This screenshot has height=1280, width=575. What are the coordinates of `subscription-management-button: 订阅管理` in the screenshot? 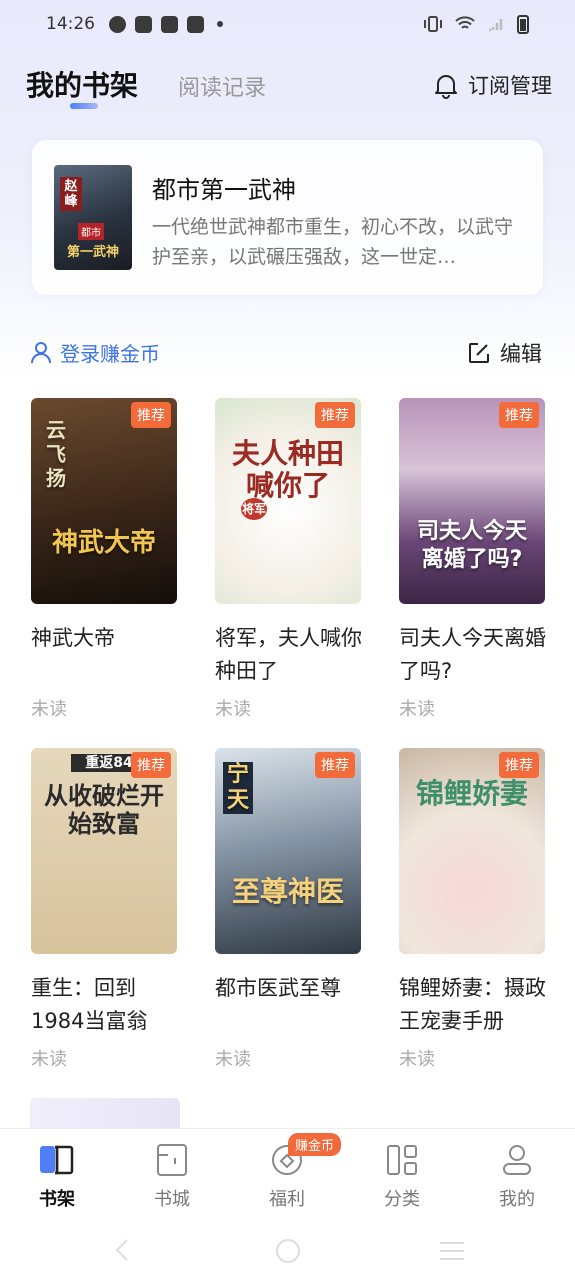 It's located at (492, 85).